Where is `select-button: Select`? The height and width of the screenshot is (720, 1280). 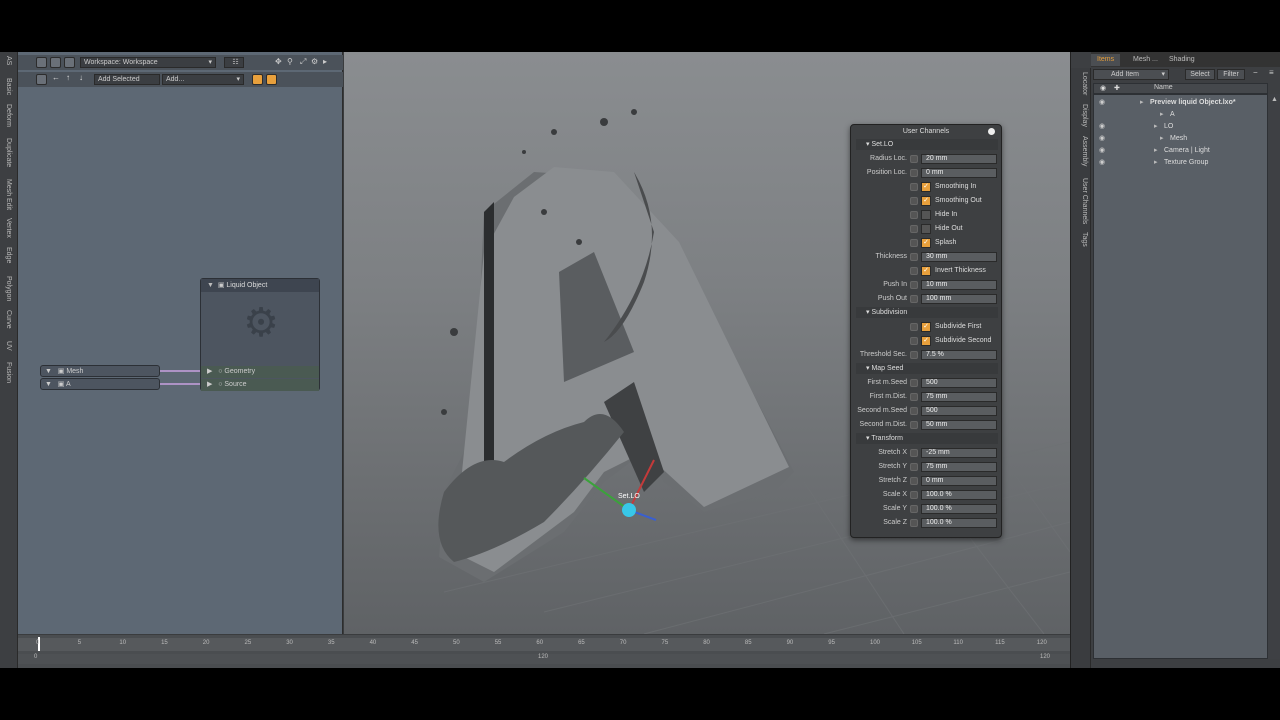 select-button: Select is located at coordinates (1200, 74).